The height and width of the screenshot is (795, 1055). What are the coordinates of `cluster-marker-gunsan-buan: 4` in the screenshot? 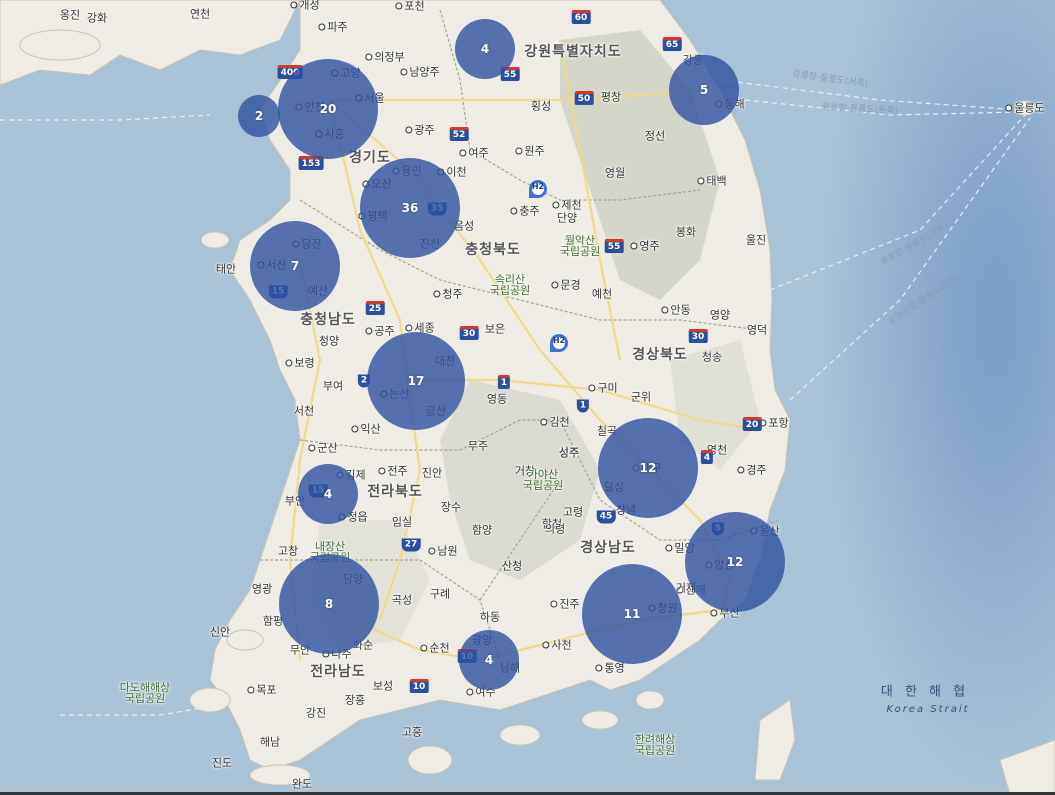 It's located at (328, 494).